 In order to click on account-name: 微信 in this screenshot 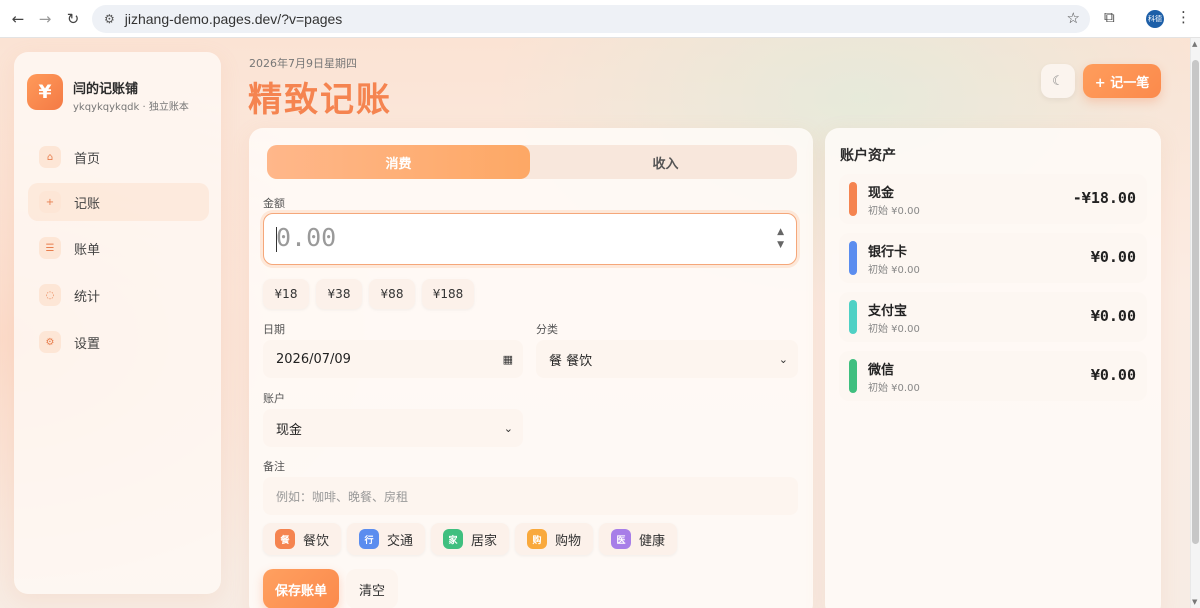, I will do `click(881, 370)`.